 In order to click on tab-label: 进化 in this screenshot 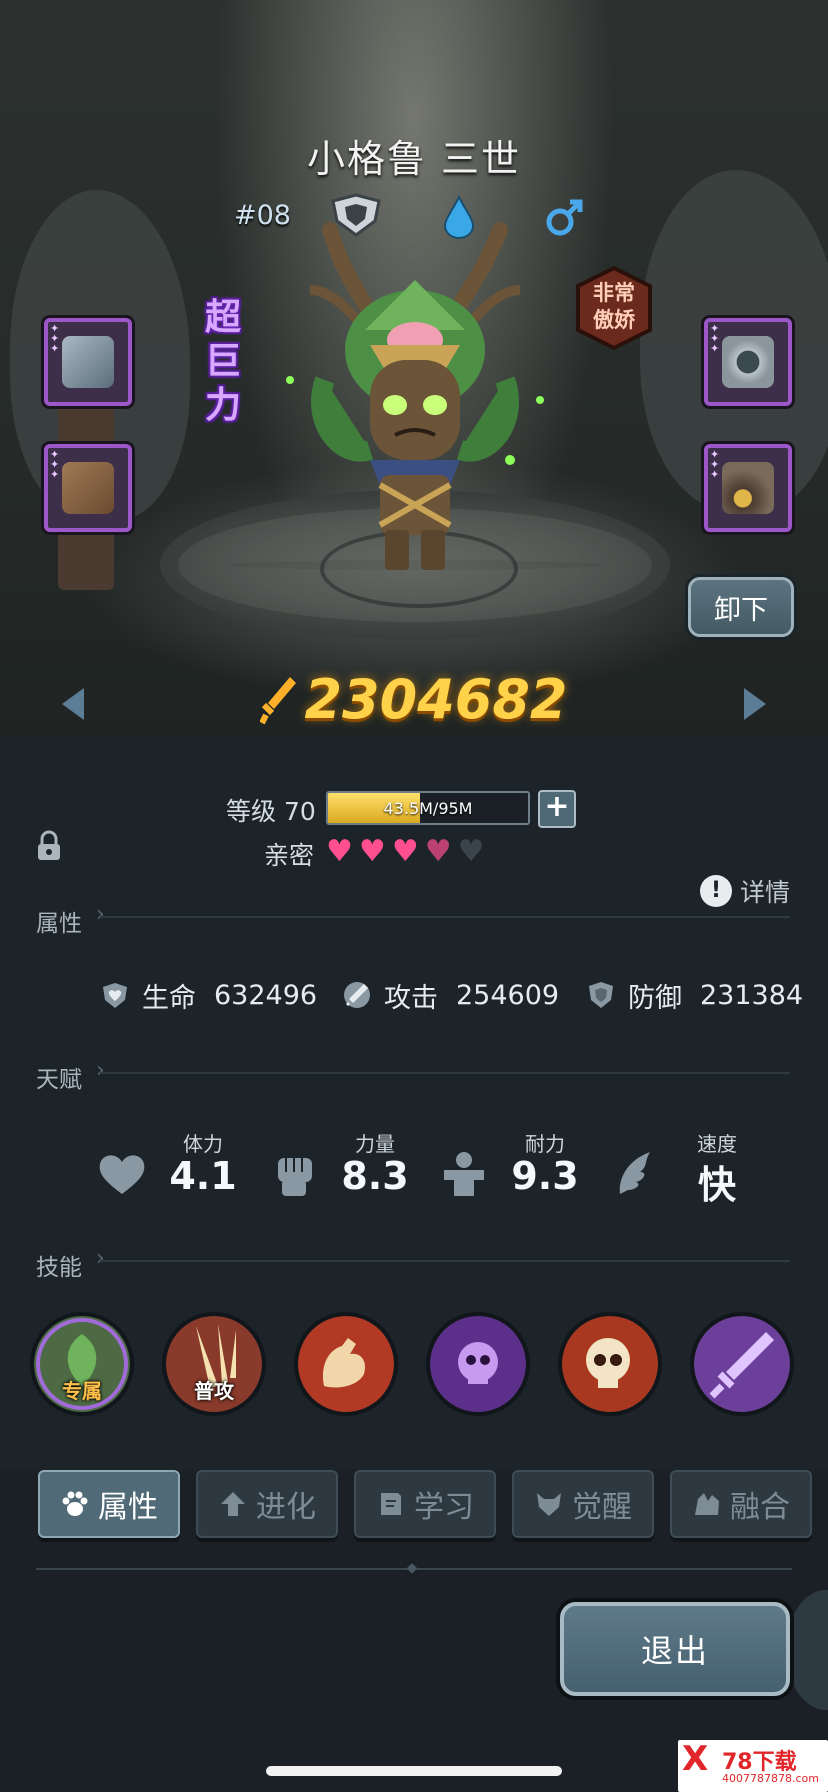, I will do `click(286, 1507)`.